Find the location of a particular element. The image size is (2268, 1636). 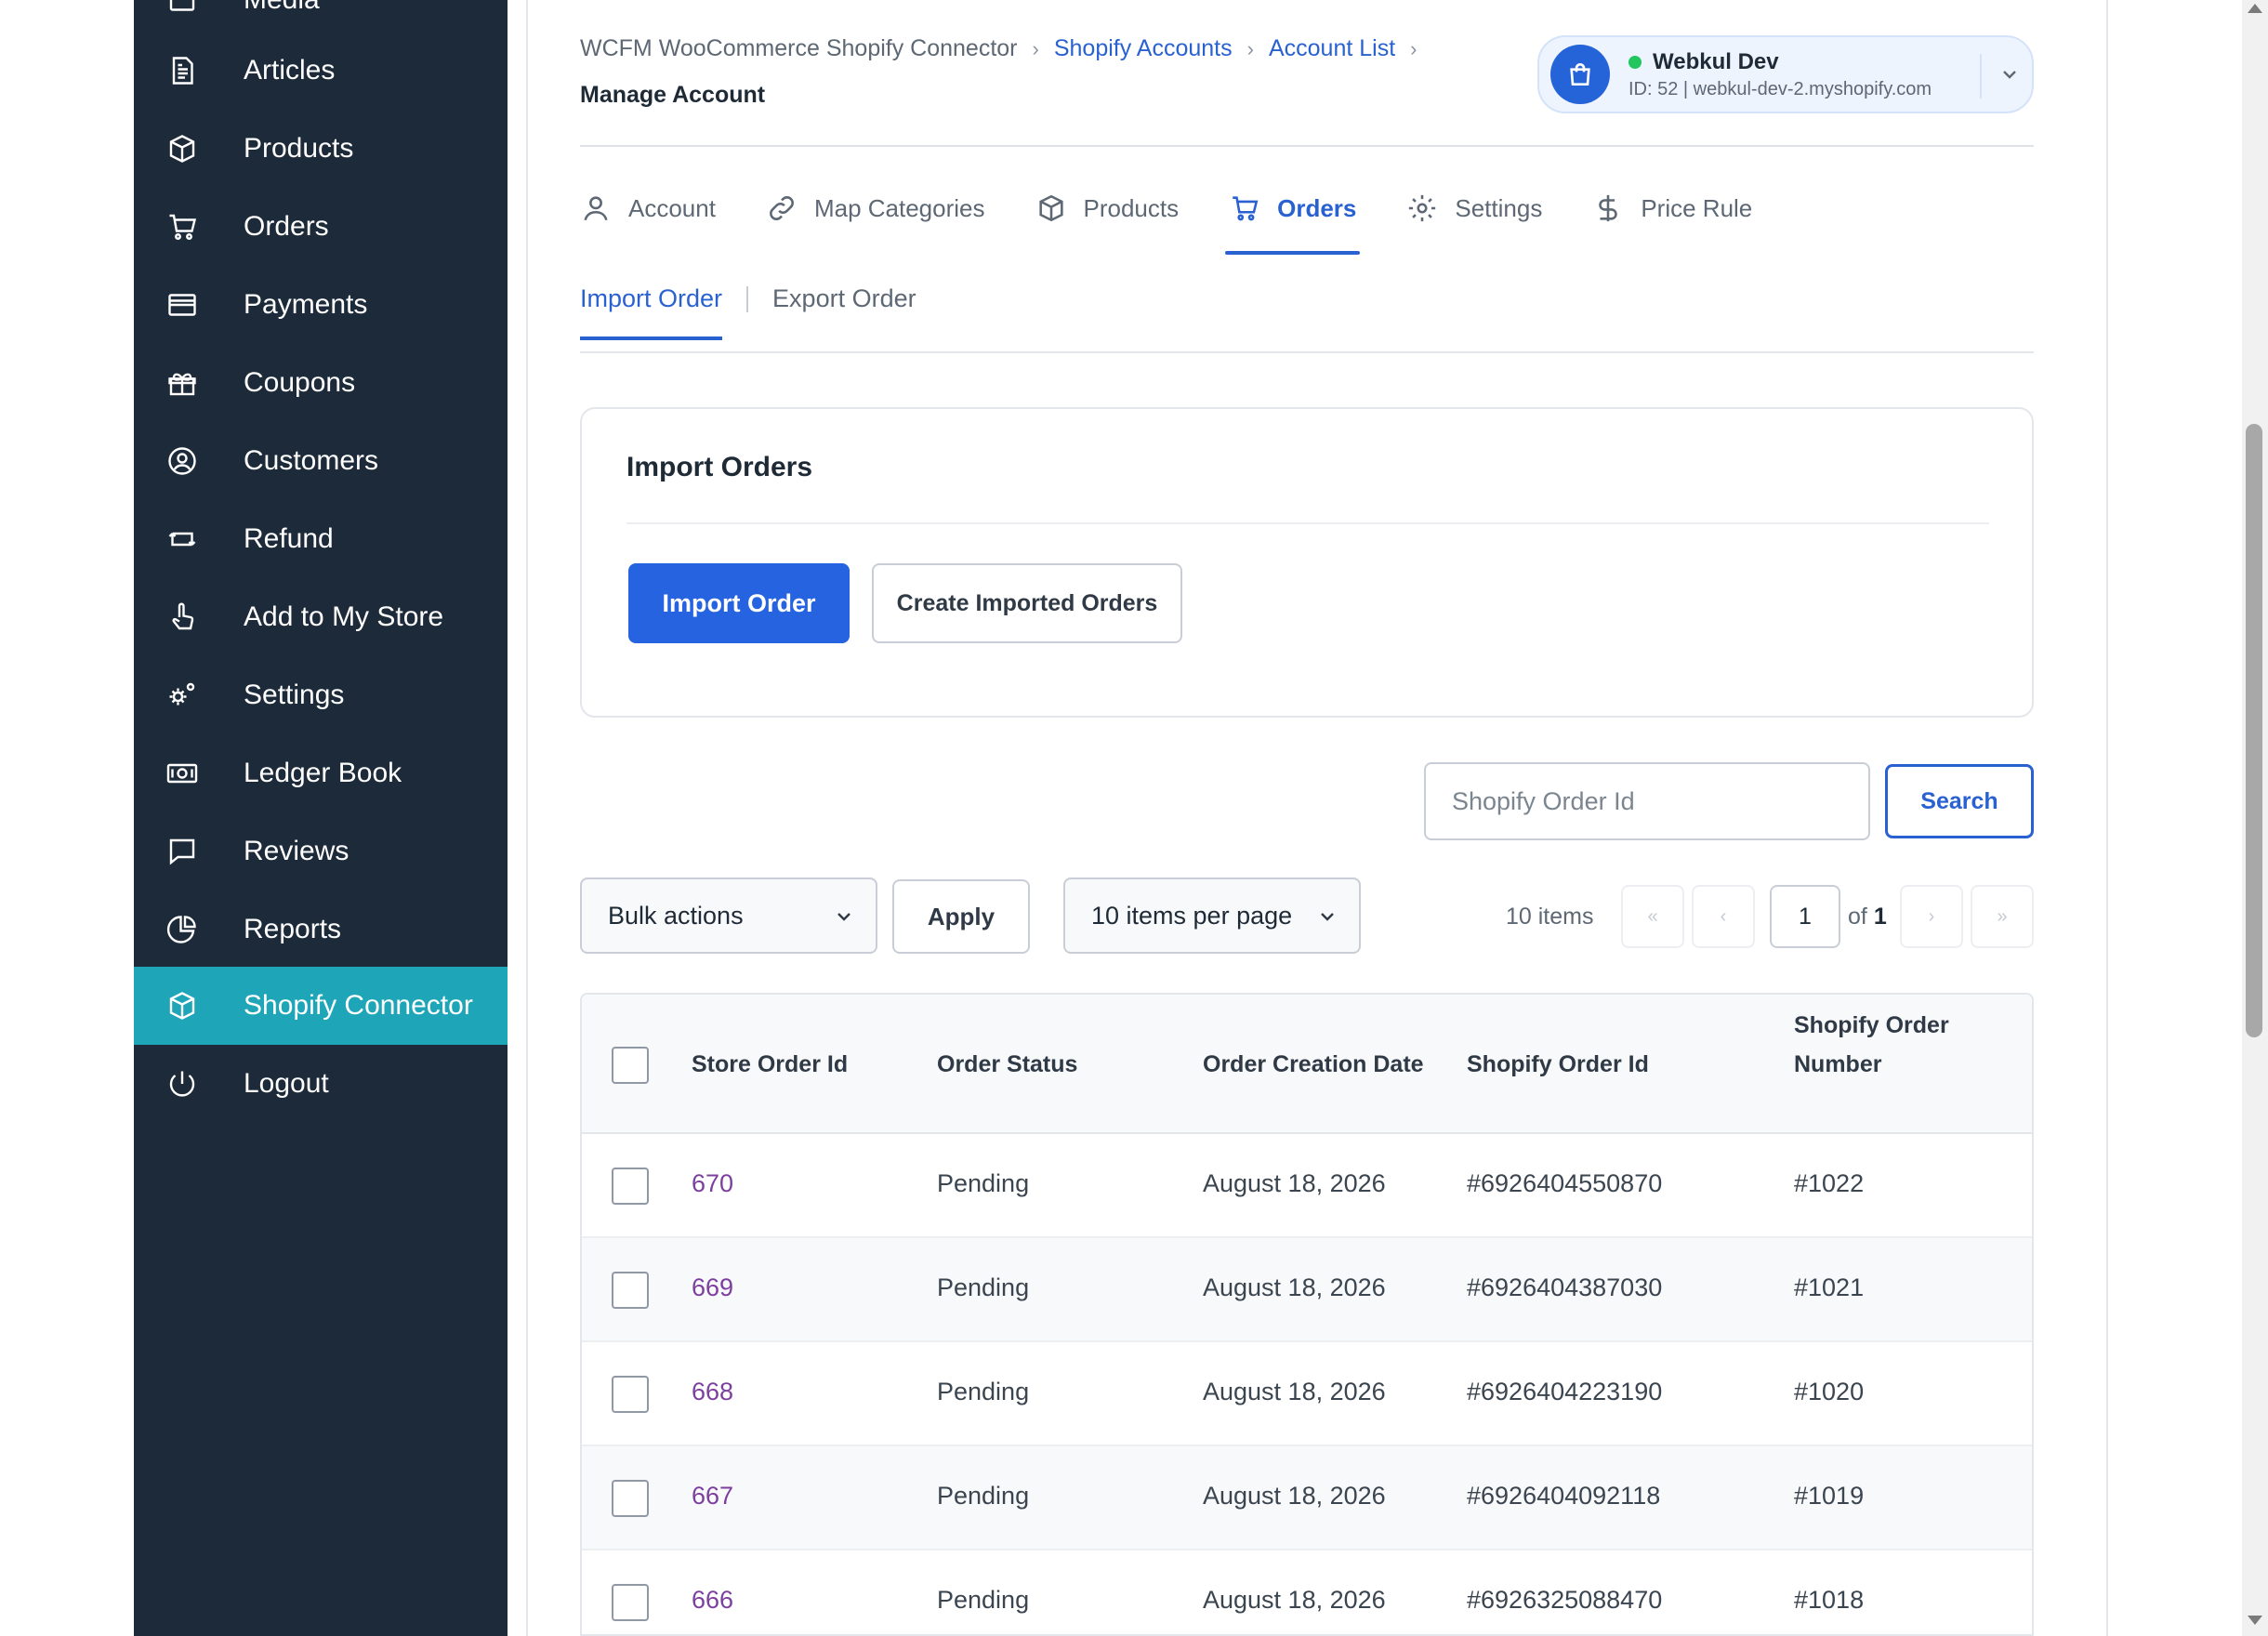

gears-icon is located at coordinates (182, 695).